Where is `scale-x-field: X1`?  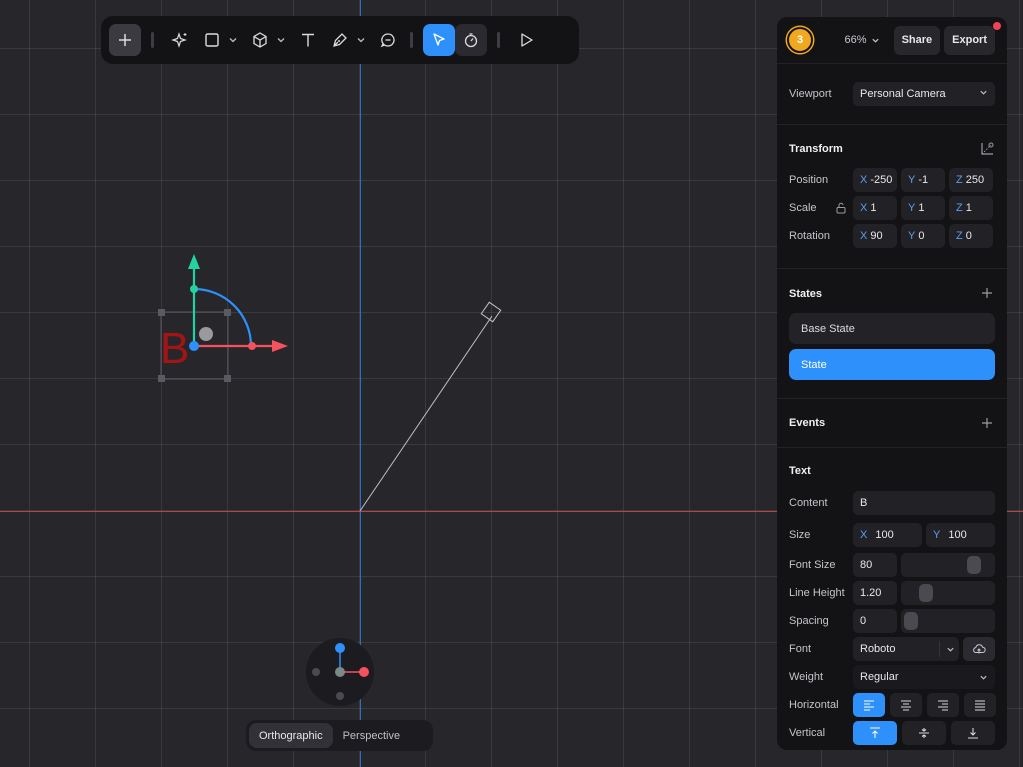 scale-x-field: X1 is located at coordinates (875, 208).